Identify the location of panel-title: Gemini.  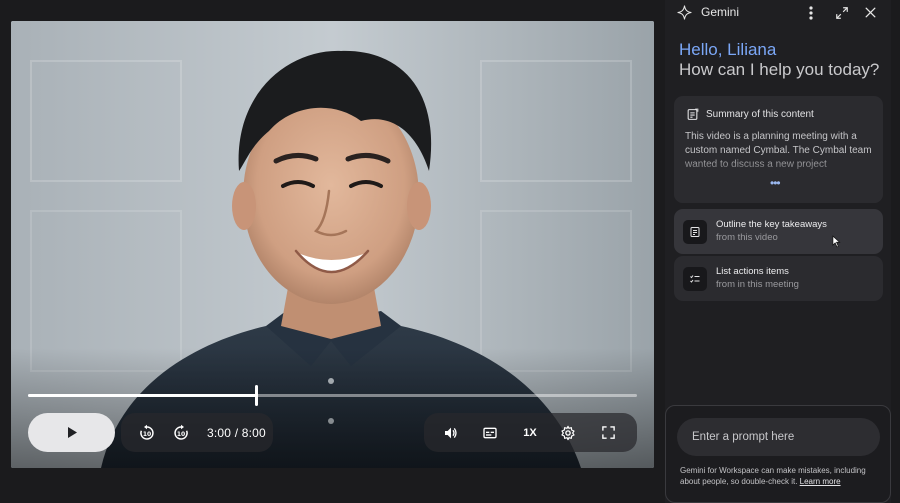
(720, 12).